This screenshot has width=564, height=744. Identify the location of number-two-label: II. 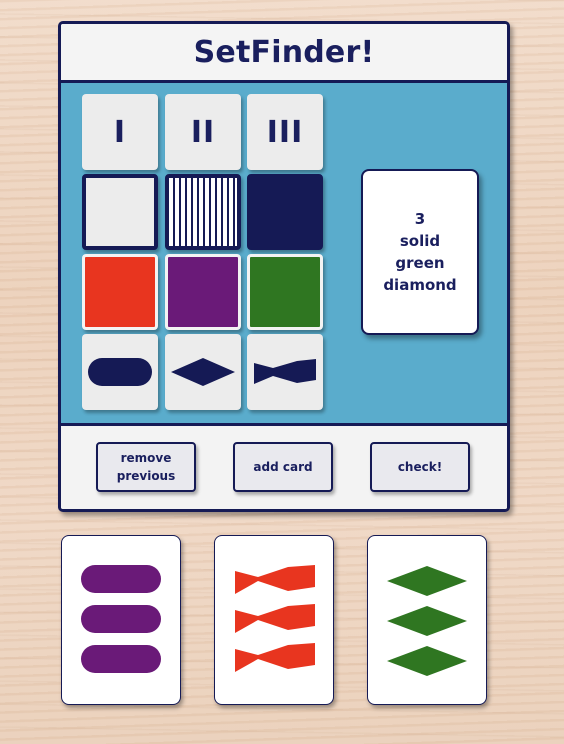
(203, 132).